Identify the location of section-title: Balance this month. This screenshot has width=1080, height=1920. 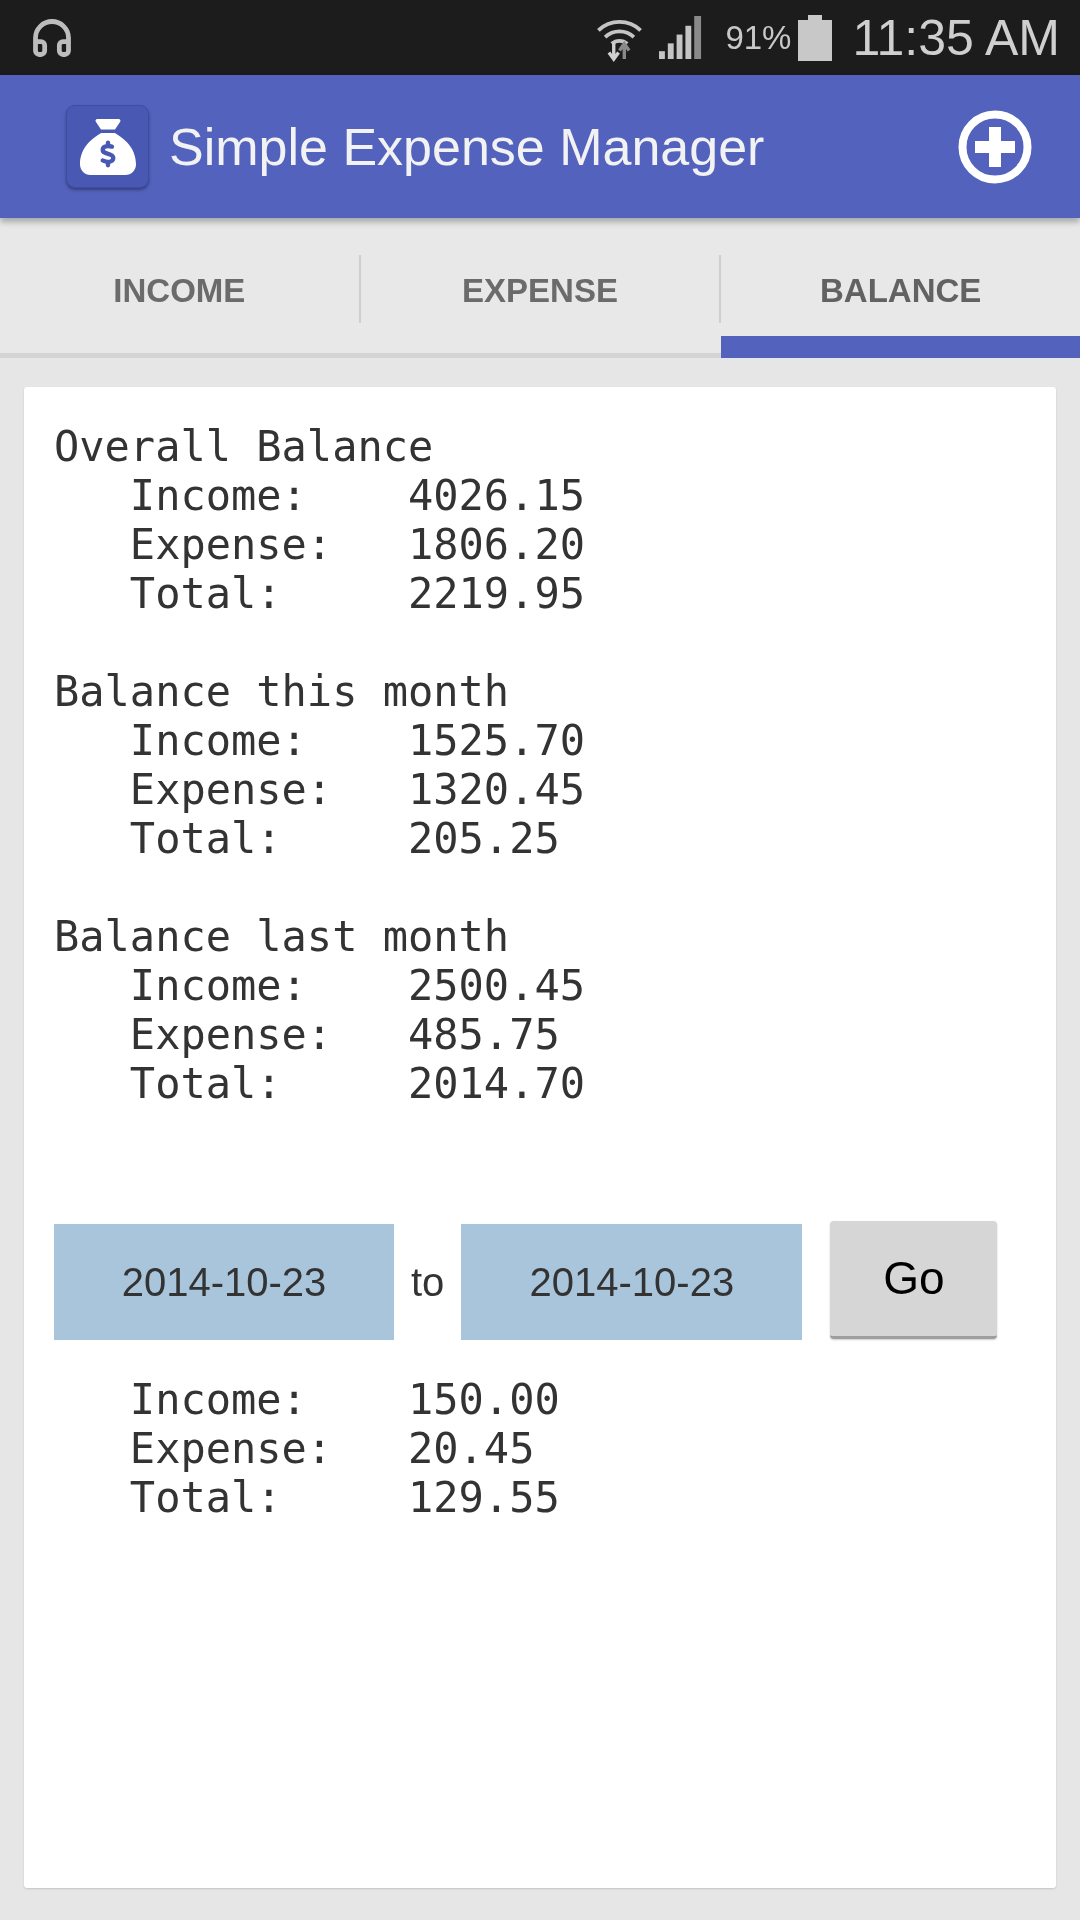
(282, 691).